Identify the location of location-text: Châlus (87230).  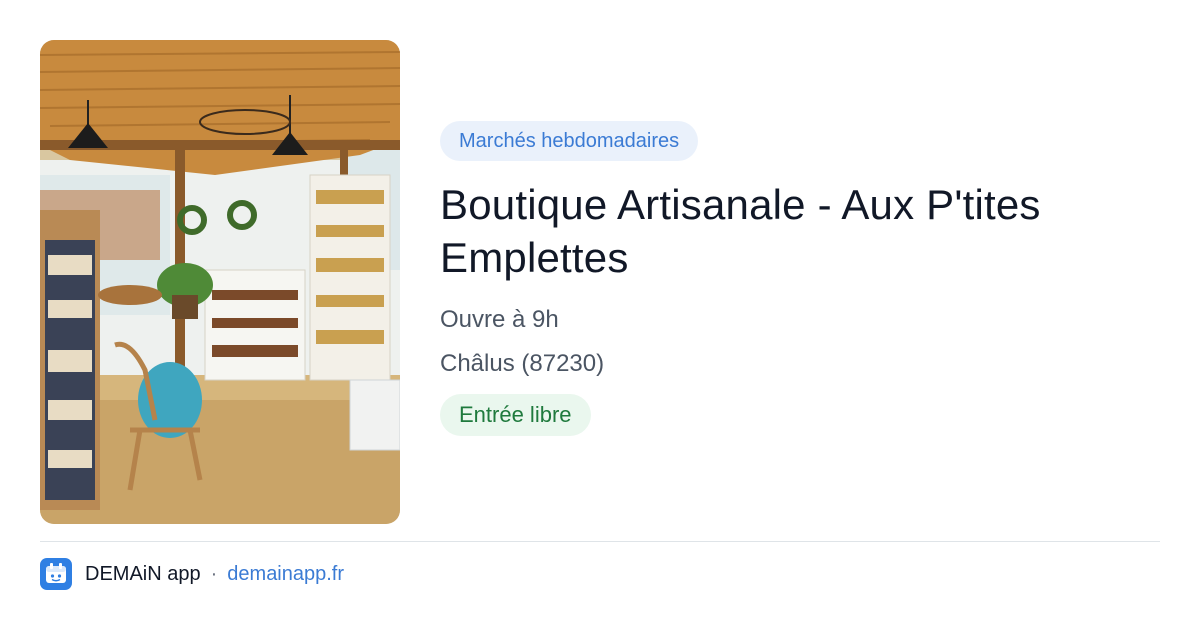
(522, 363).